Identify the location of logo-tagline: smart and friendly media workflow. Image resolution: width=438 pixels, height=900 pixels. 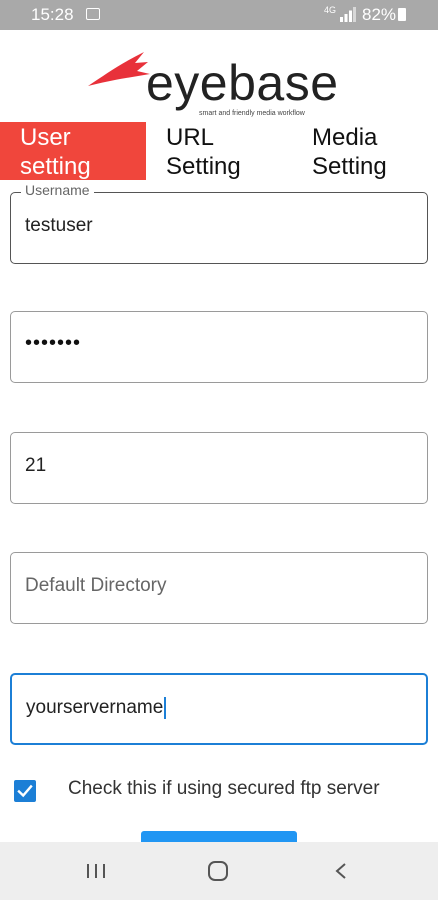
(252, 113).